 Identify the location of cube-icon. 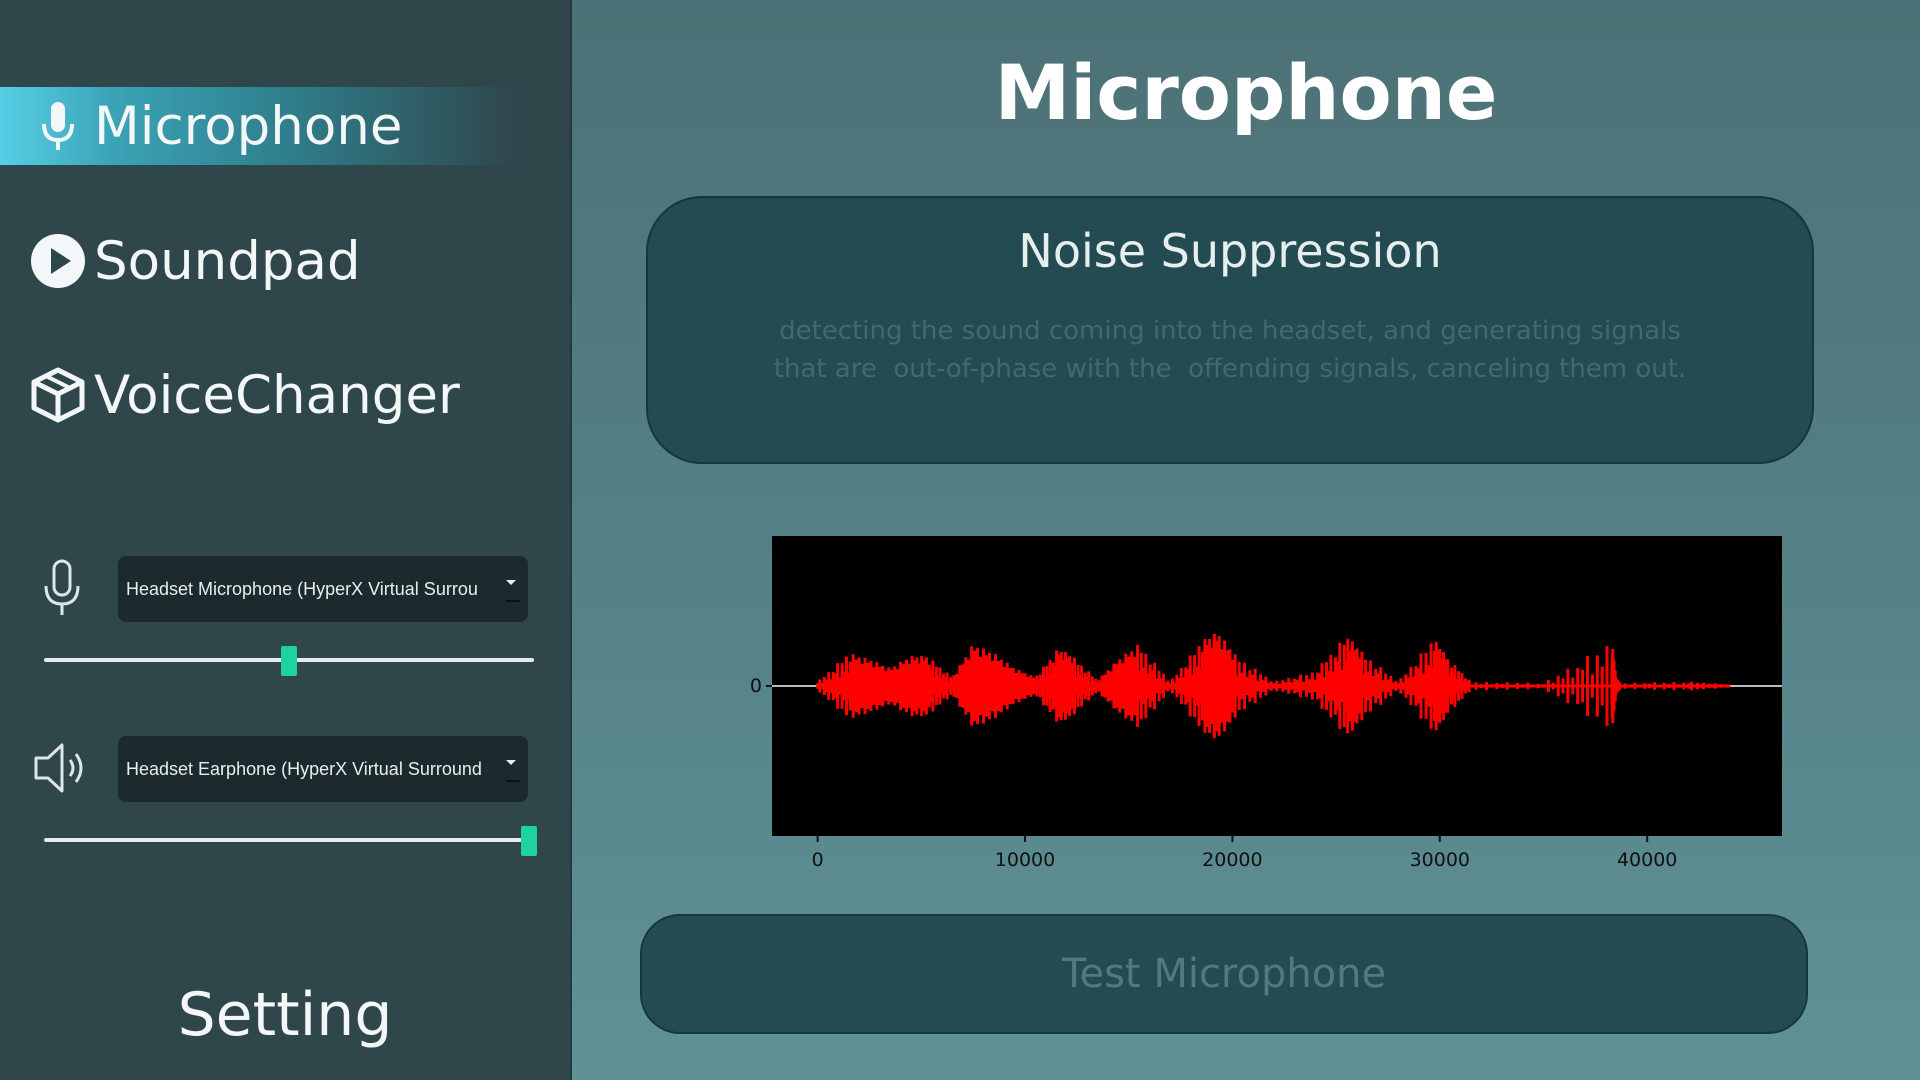
(58, 395).